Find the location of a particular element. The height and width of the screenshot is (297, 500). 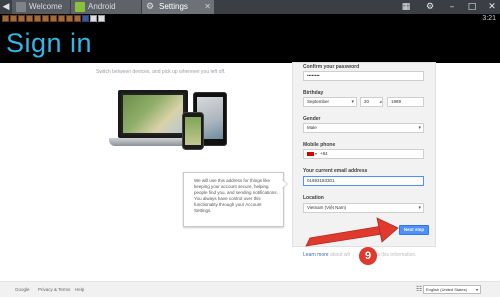

settings-gear-icon: ⚙ is located at coordinates (430, 7).